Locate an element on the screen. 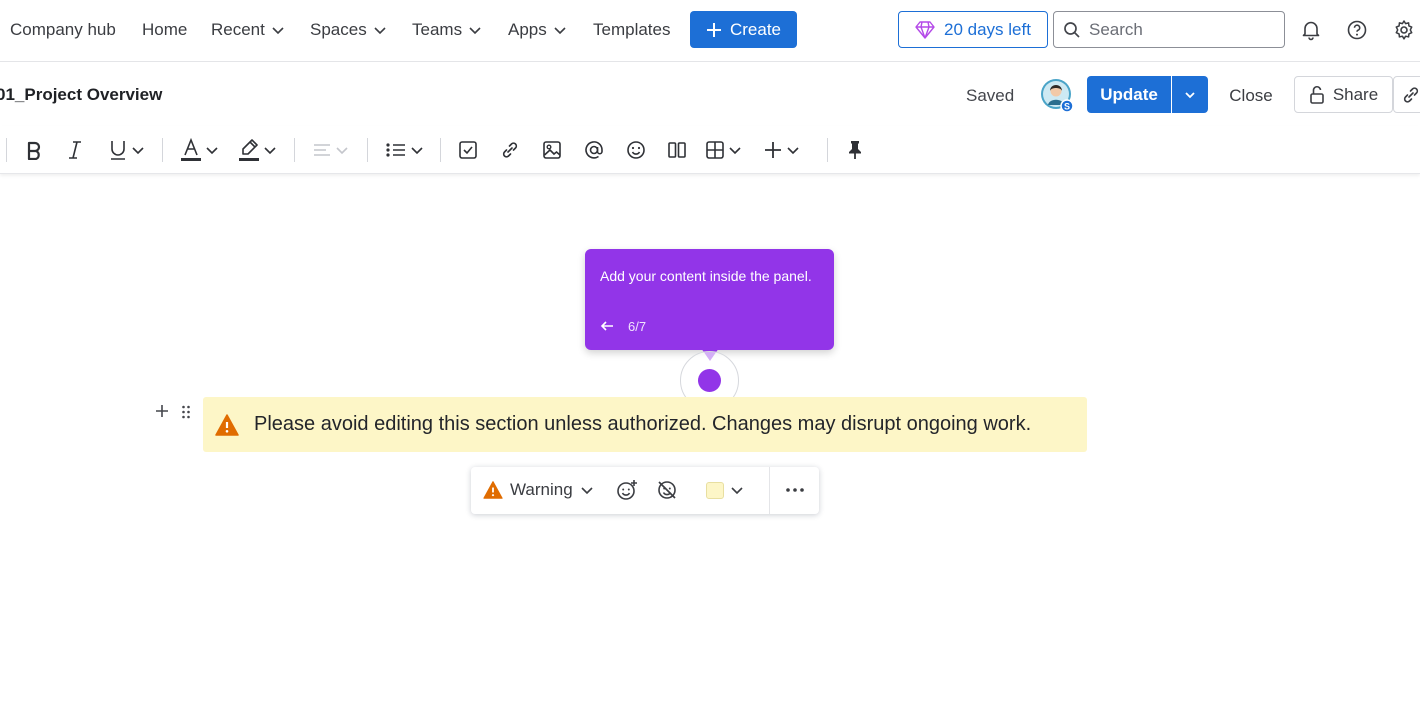 The height and width of the screenshot is (710, 1420). tooltip-step-counter: 6/7 is located at coordinates (637, 326).